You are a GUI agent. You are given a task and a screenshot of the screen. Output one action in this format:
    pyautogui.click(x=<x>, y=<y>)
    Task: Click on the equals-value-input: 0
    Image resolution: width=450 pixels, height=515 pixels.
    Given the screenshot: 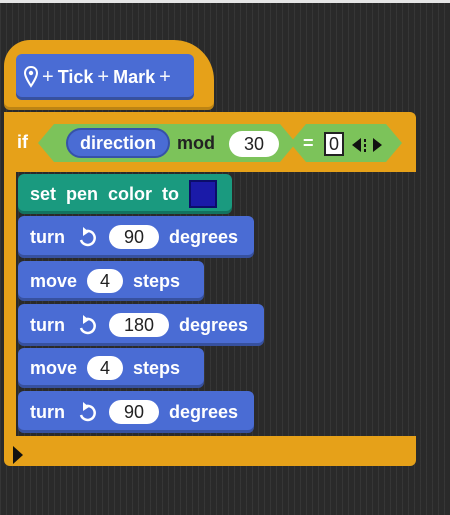 What is the action you would take?
    pyautogui.click(x=334, y=144)
    